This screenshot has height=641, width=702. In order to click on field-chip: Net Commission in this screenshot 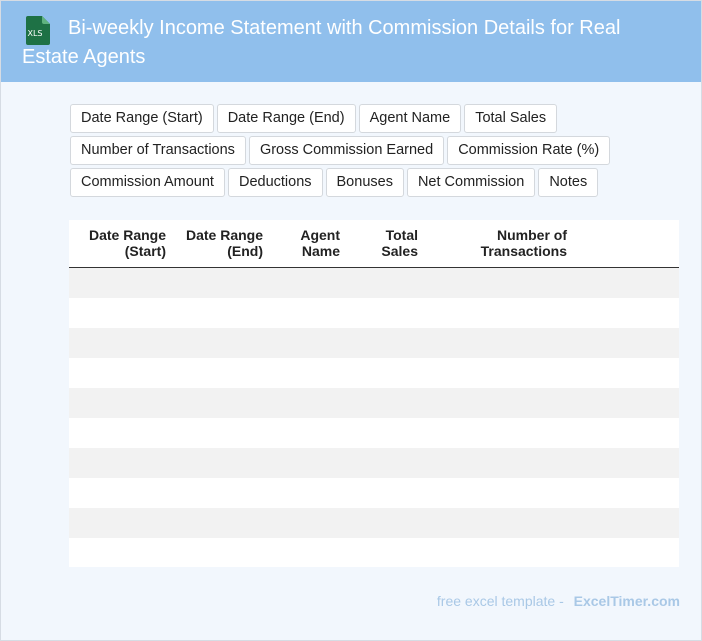, I will do `click(471, 182)`.